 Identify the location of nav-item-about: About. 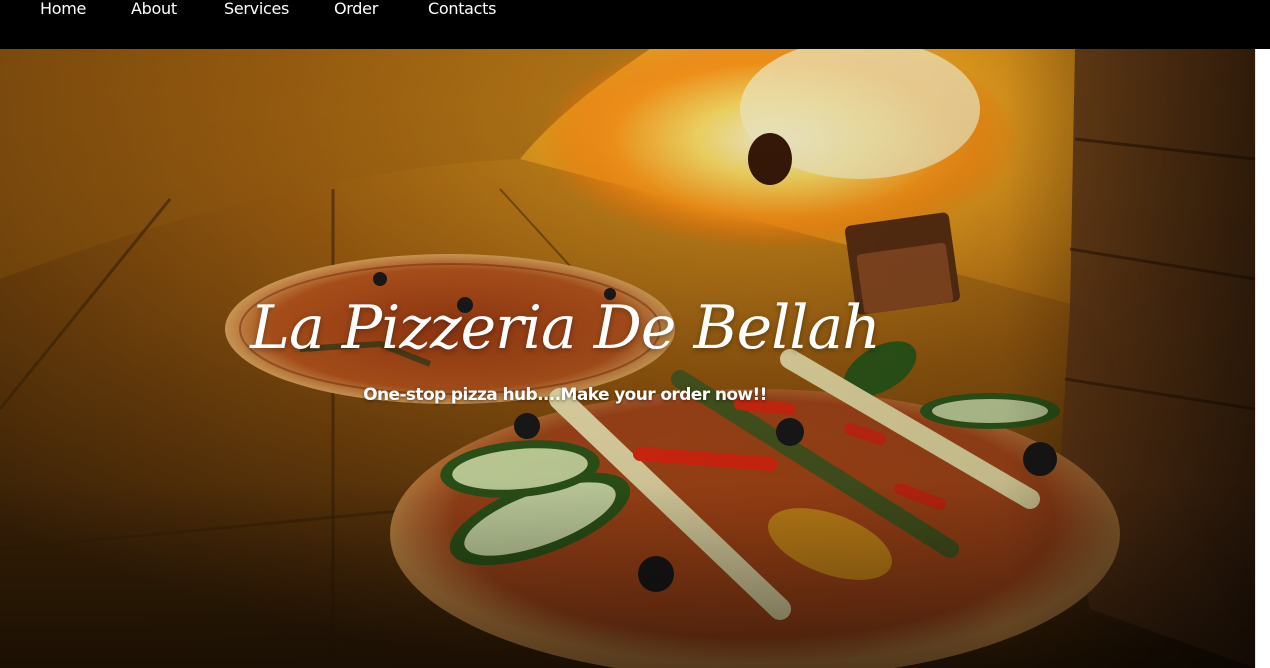
(154, 9).